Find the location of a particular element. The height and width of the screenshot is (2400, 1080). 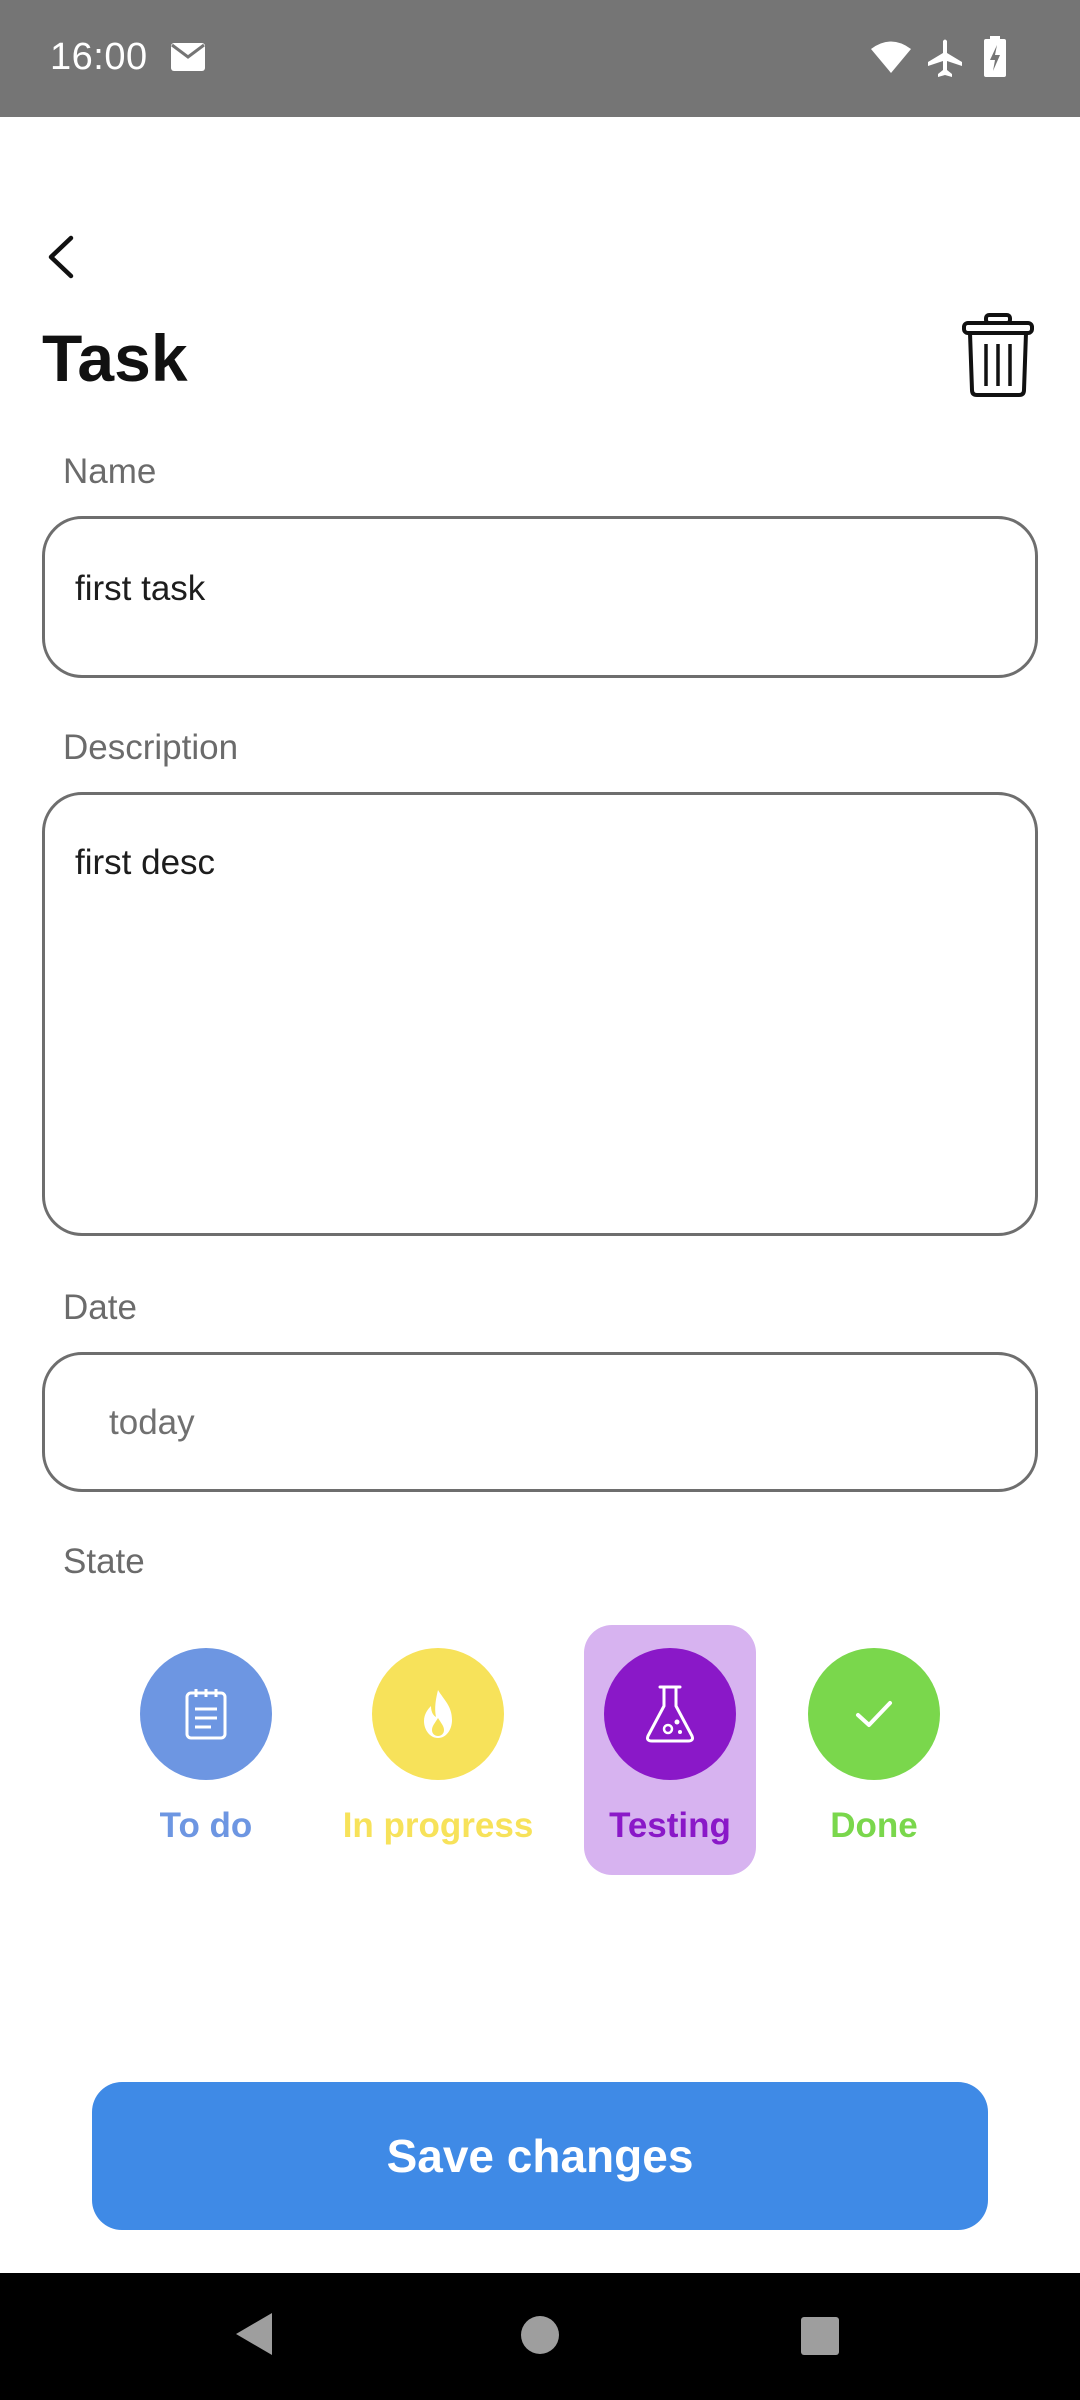

page-title: Task is located at coordinates (115, 358).